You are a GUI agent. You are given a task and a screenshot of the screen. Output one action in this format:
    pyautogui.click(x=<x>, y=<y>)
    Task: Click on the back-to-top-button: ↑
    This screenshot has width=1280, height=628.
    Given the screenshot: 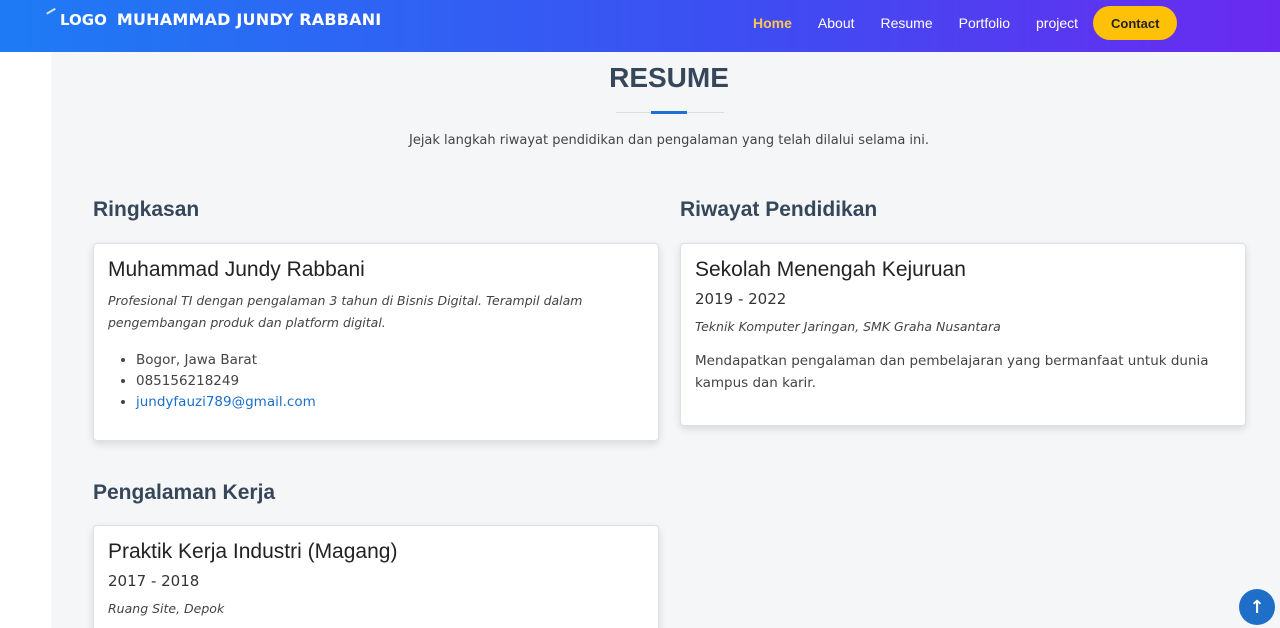 What is the action you would take?
    pyautogui.click(x=1257, y=607)
    